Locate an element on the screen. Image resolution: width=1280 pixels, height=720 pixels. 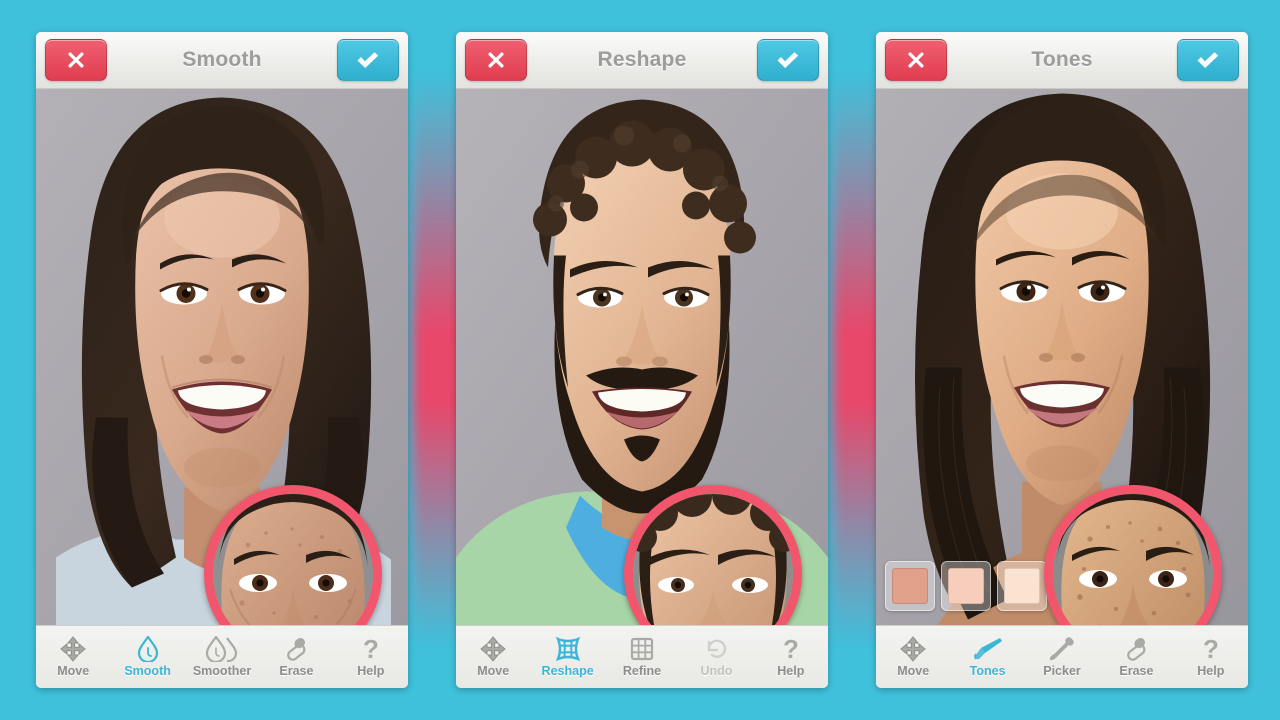
droplet-icon is located at coordinates (148, 649).